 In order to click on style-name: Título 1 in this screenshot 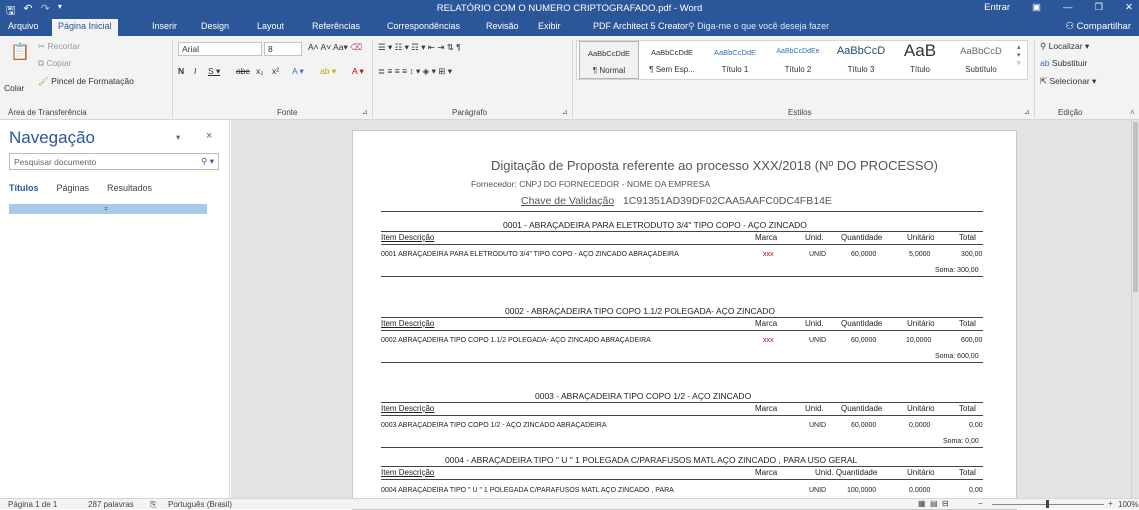, I will do `click(735, 69)`.